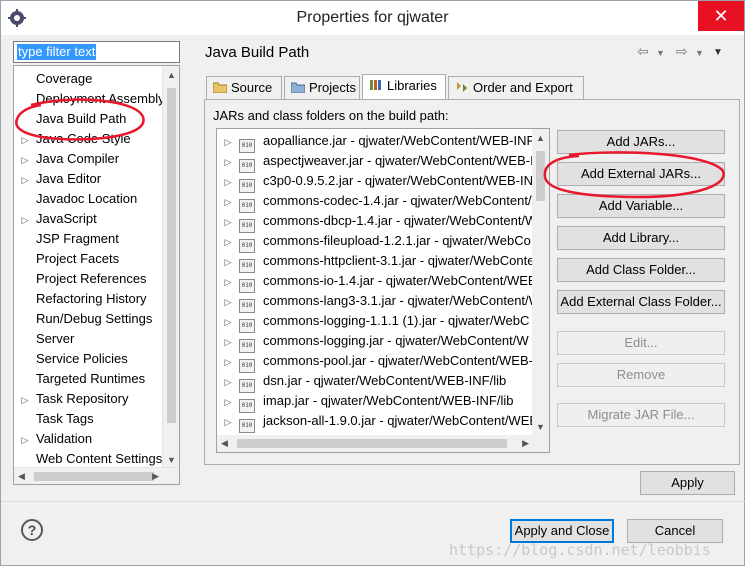 The width and height of the screenshot is (750, 569). I want to click on tree-hscroll-thumb, so click(94, 476).